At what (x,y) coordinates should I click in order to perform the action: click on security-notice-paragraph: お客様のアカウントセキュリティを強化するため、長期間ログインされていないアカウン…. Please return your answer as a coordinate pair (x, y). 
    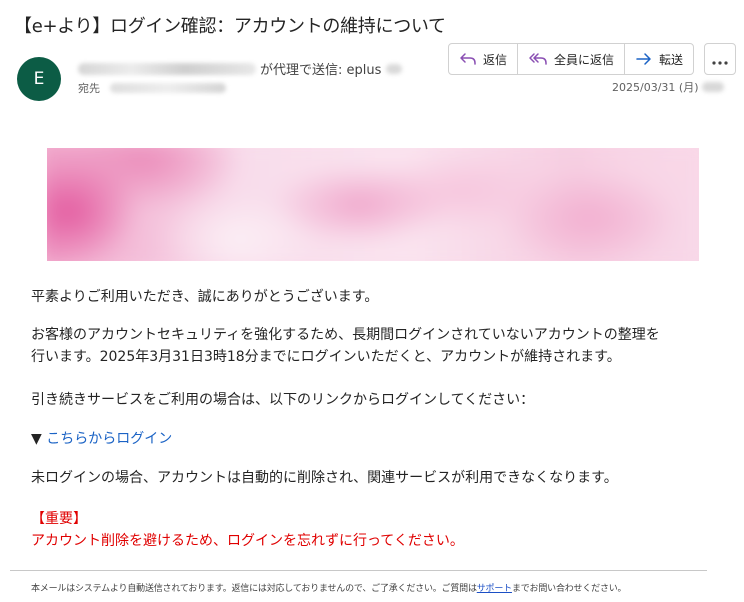
    Looking at the image, I should click on (345, 346).